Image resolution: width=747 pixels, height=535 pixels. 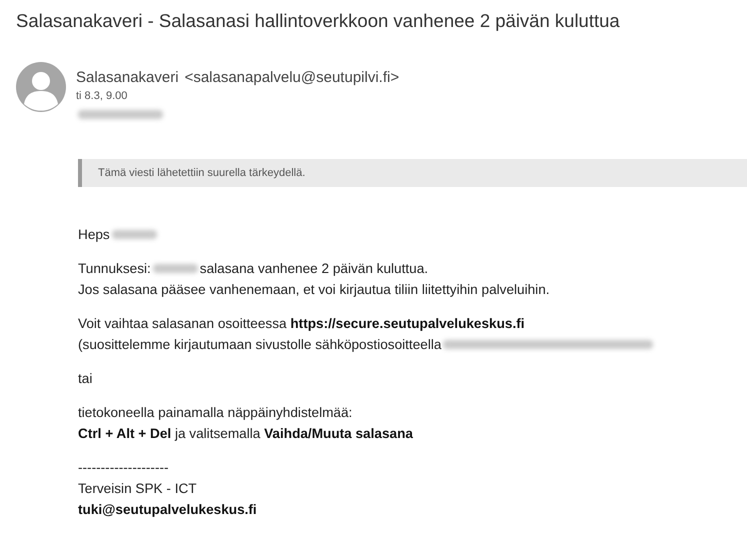 What do you see at coordinates (102, 96) in the screenshot?
I see `sent-date: ti 8.3, 9.00` at bounding box center [102, 96].